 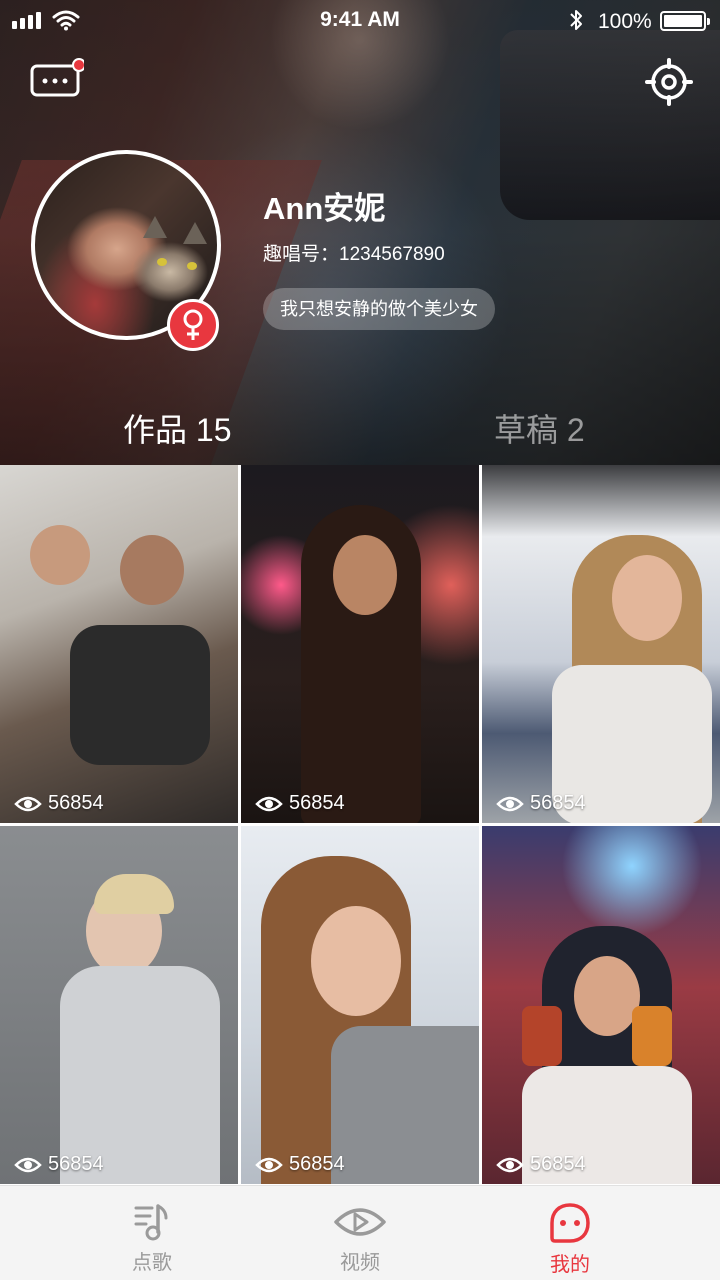 What do you see at coordinates (539, 428) in the screenshot?
I see `tab-drafts: 草稿 2` at bounding box center [539, 428].